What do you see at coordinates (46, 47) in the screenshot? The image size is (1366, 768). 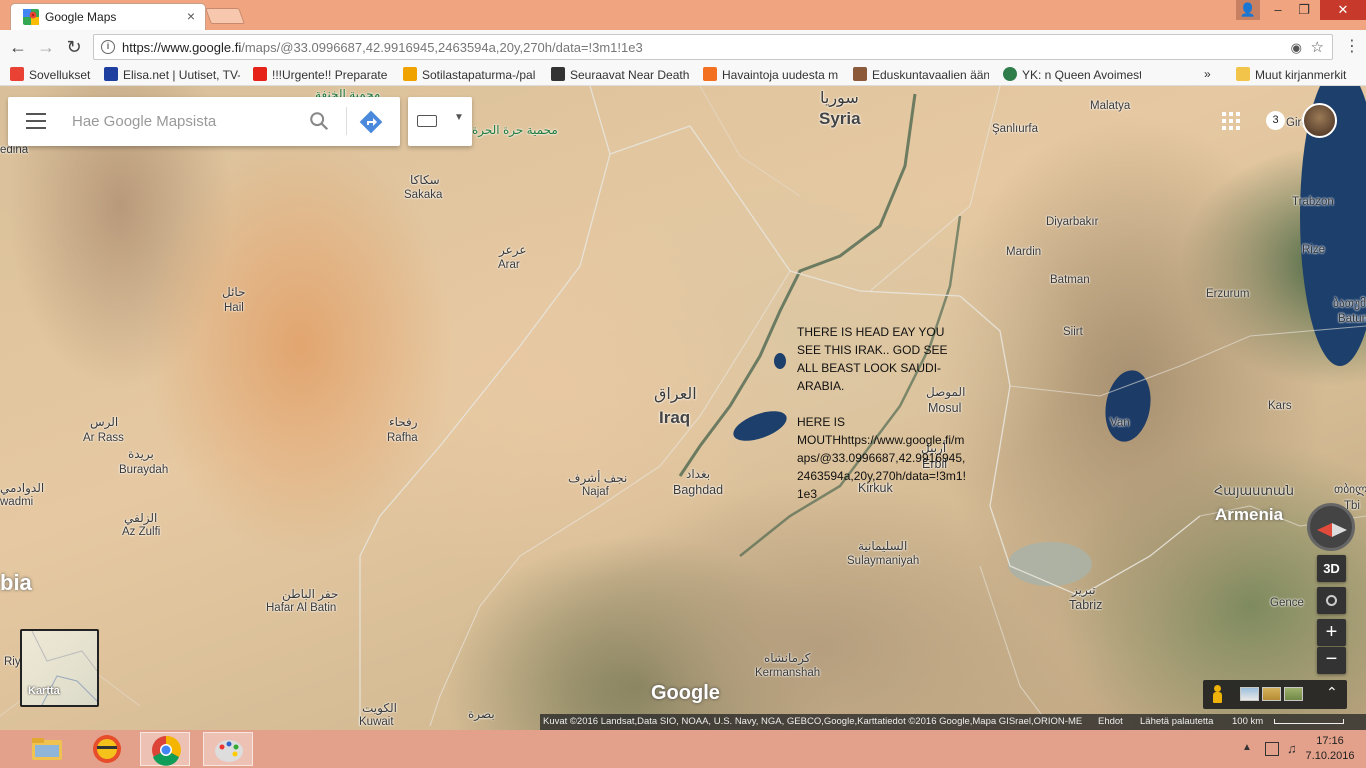 I see `forward-arrow-icon: →` at bounding box center [46, 47].